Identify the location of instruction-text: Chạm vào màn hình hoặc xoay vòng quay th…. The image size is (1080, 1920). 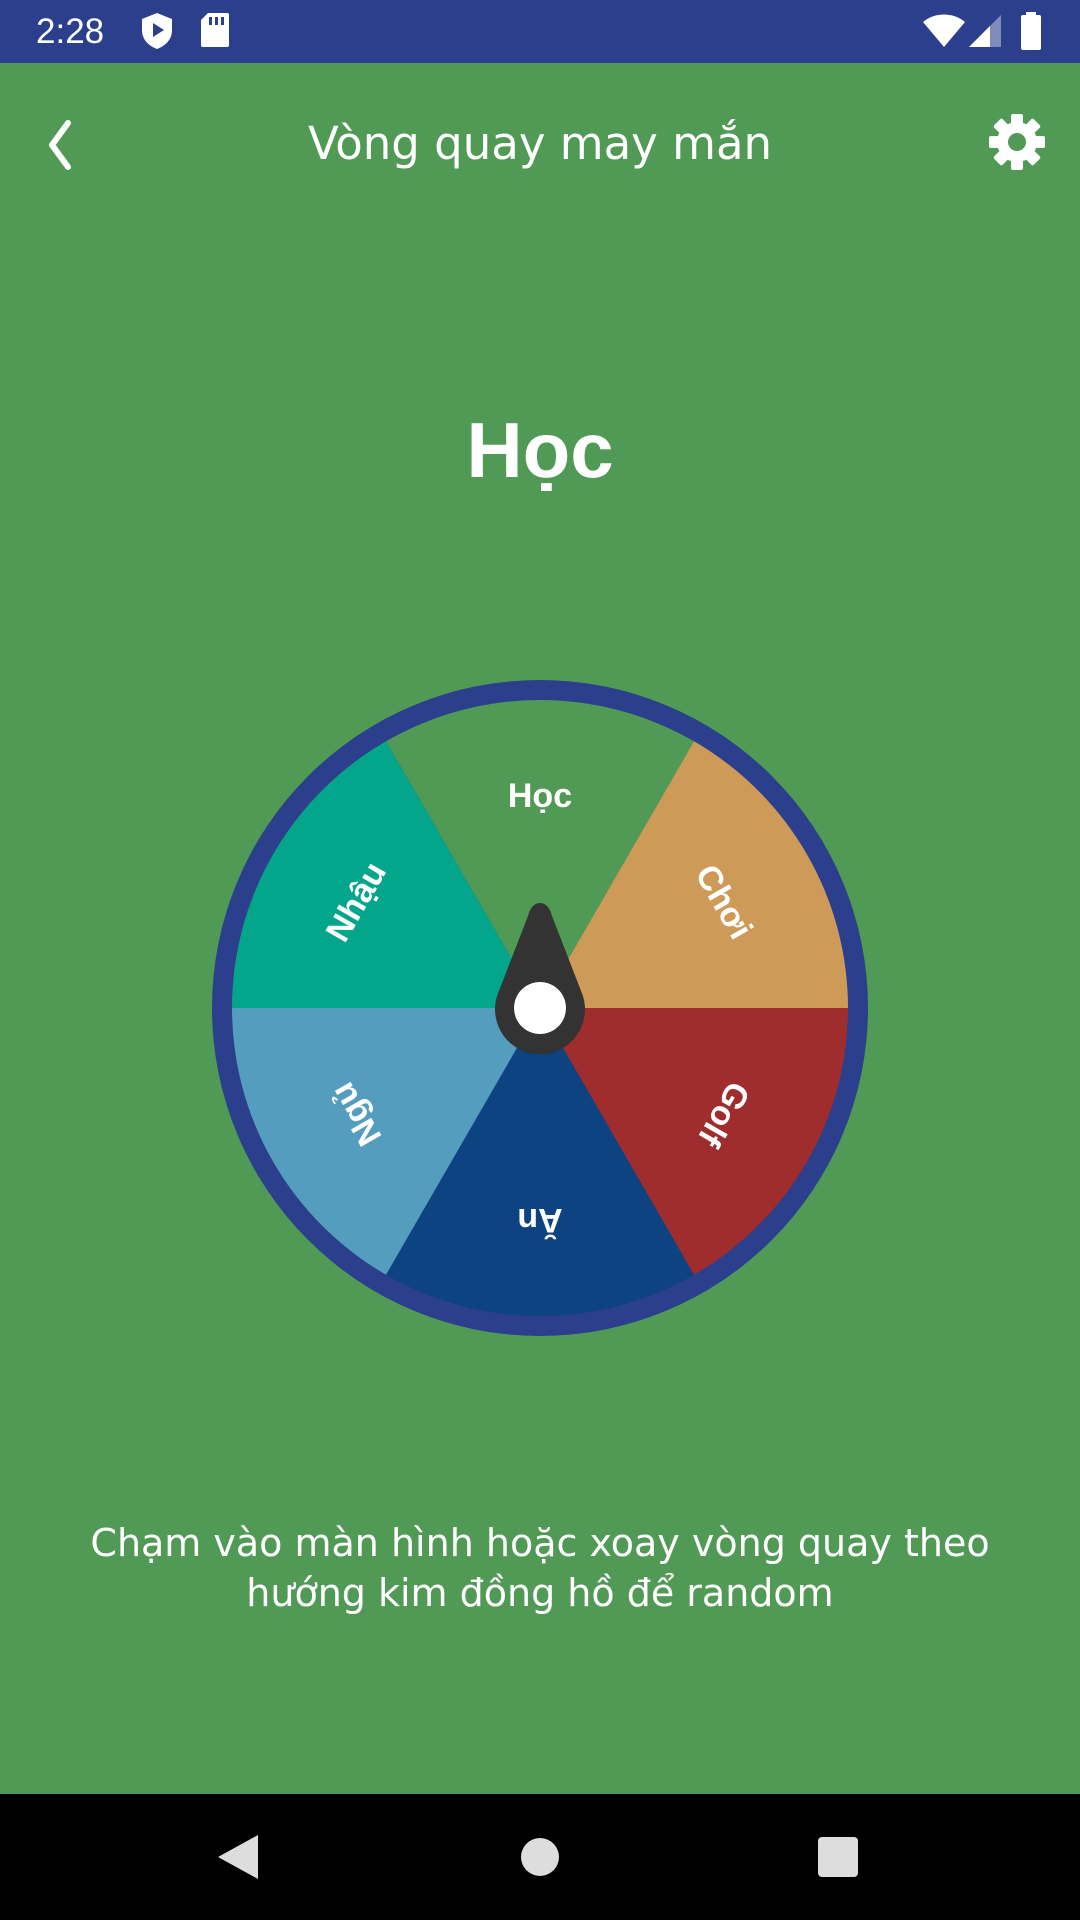
(540, 1568).